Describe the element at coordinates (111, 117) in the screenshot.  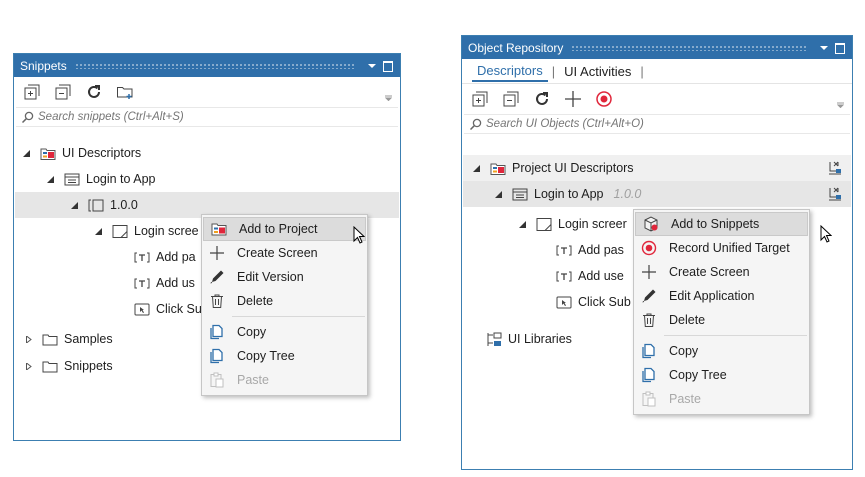
I see `search-placeholder: Search snippets (Ctrl+Alt+S)` at that location.